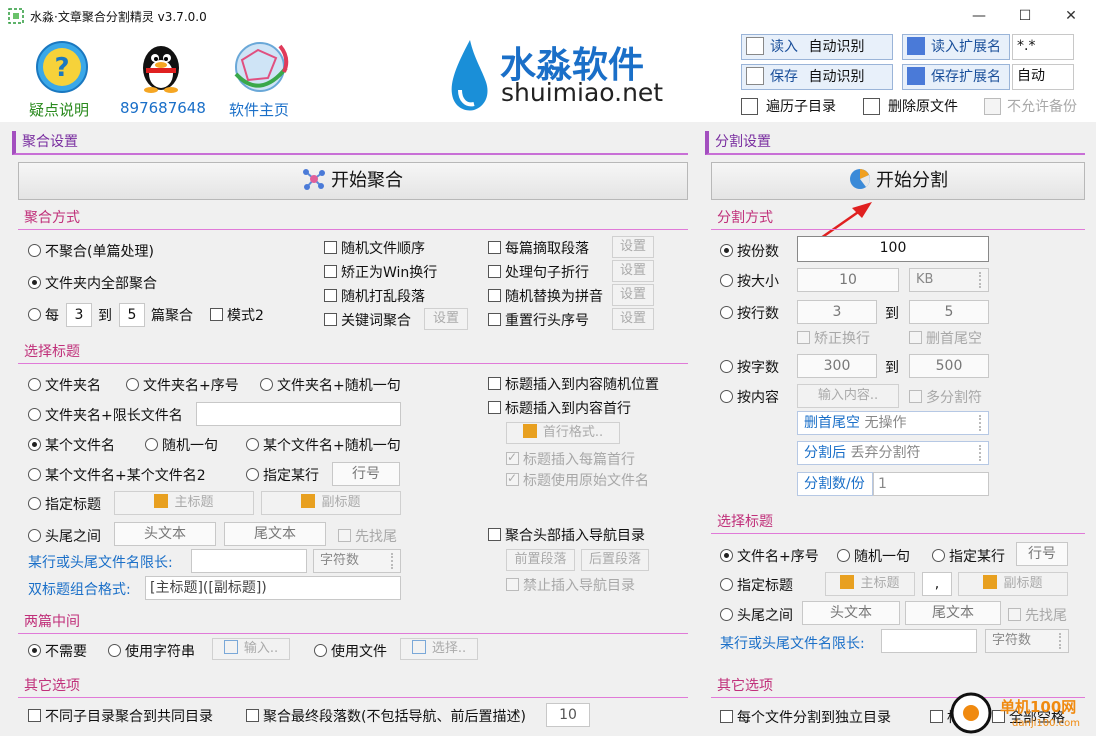 Image resolution: width=1096 pixels, height=736 pixels. Describe the element at coordinates (91, 251) in the screenshot. I see `no-merge-radio: 不聚合(单篇处理)` at that location.